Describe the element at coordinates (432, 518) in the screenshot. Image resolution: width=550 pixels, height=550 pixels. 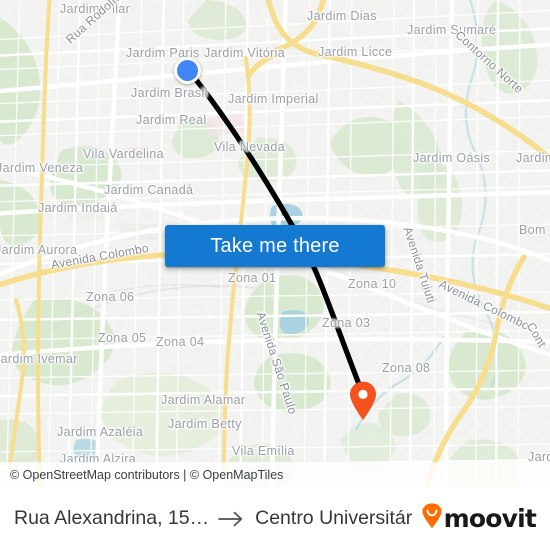
I see `moovit-pin-icon` at that location.